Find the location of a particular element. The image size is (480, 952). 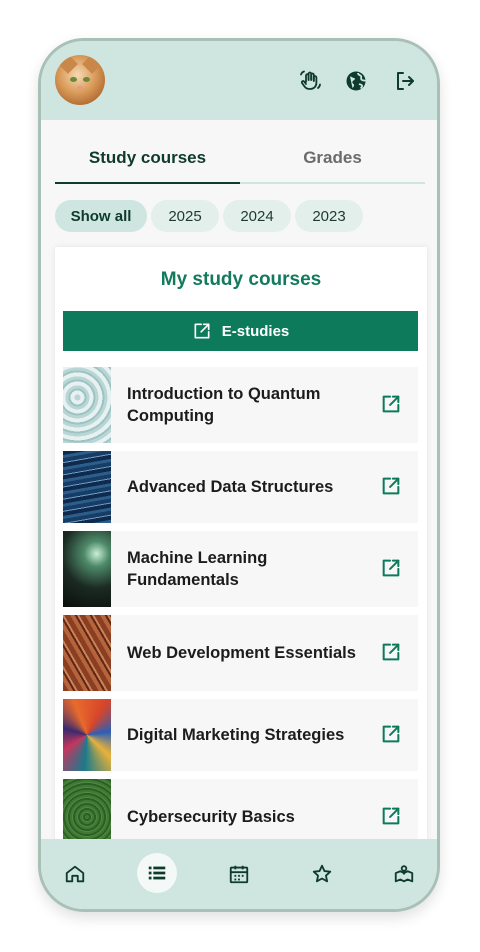

course-name: Advanced Data Structures is located at coordinates (230, 487).